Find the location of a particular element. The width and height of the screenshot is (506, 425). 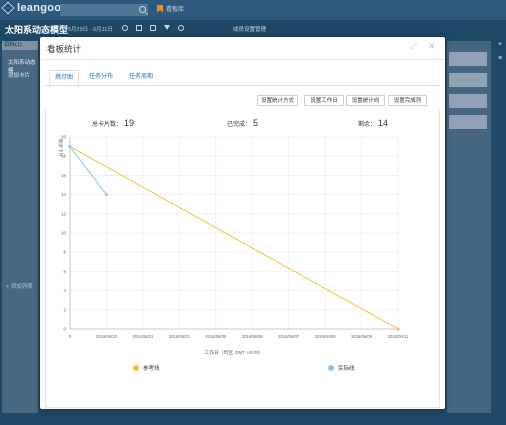

x-tick-label: 2016/06/11 is located at coordinates (398, 336).